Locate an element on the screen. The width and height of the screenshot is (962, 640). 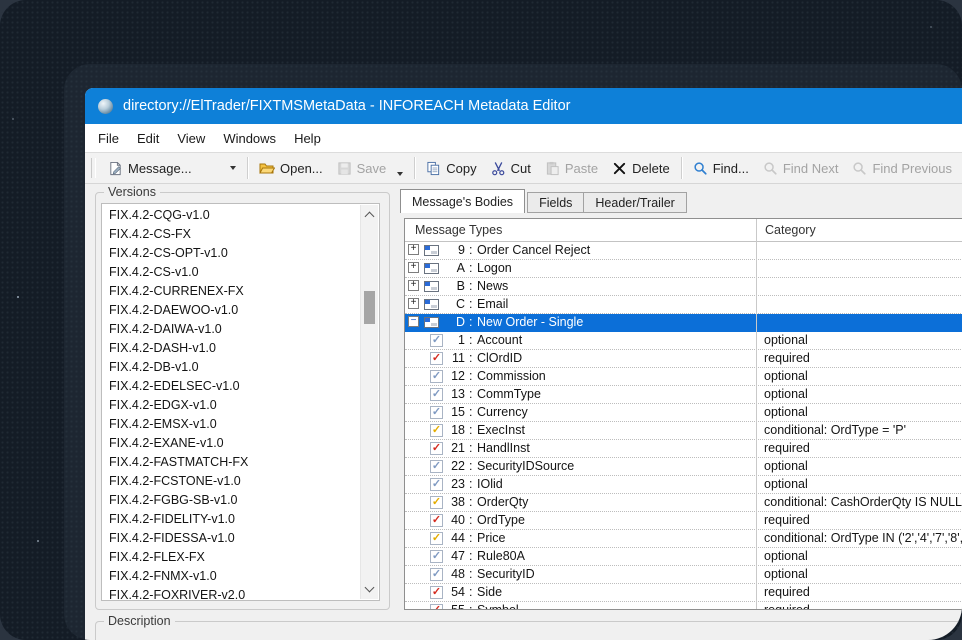
version-list-item: FIX.4.2-EDELSEC-v1.0 is located at coordinates (240, 386).